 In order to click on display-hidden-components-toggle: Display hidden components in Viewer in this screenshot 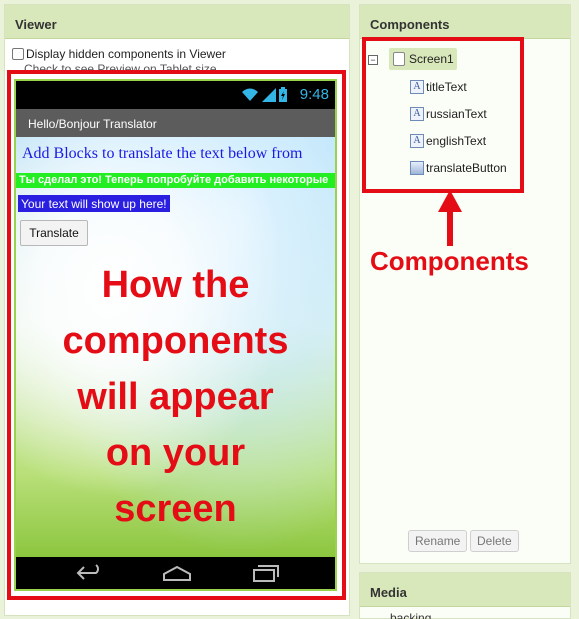, I will do `click(119, 54)`.